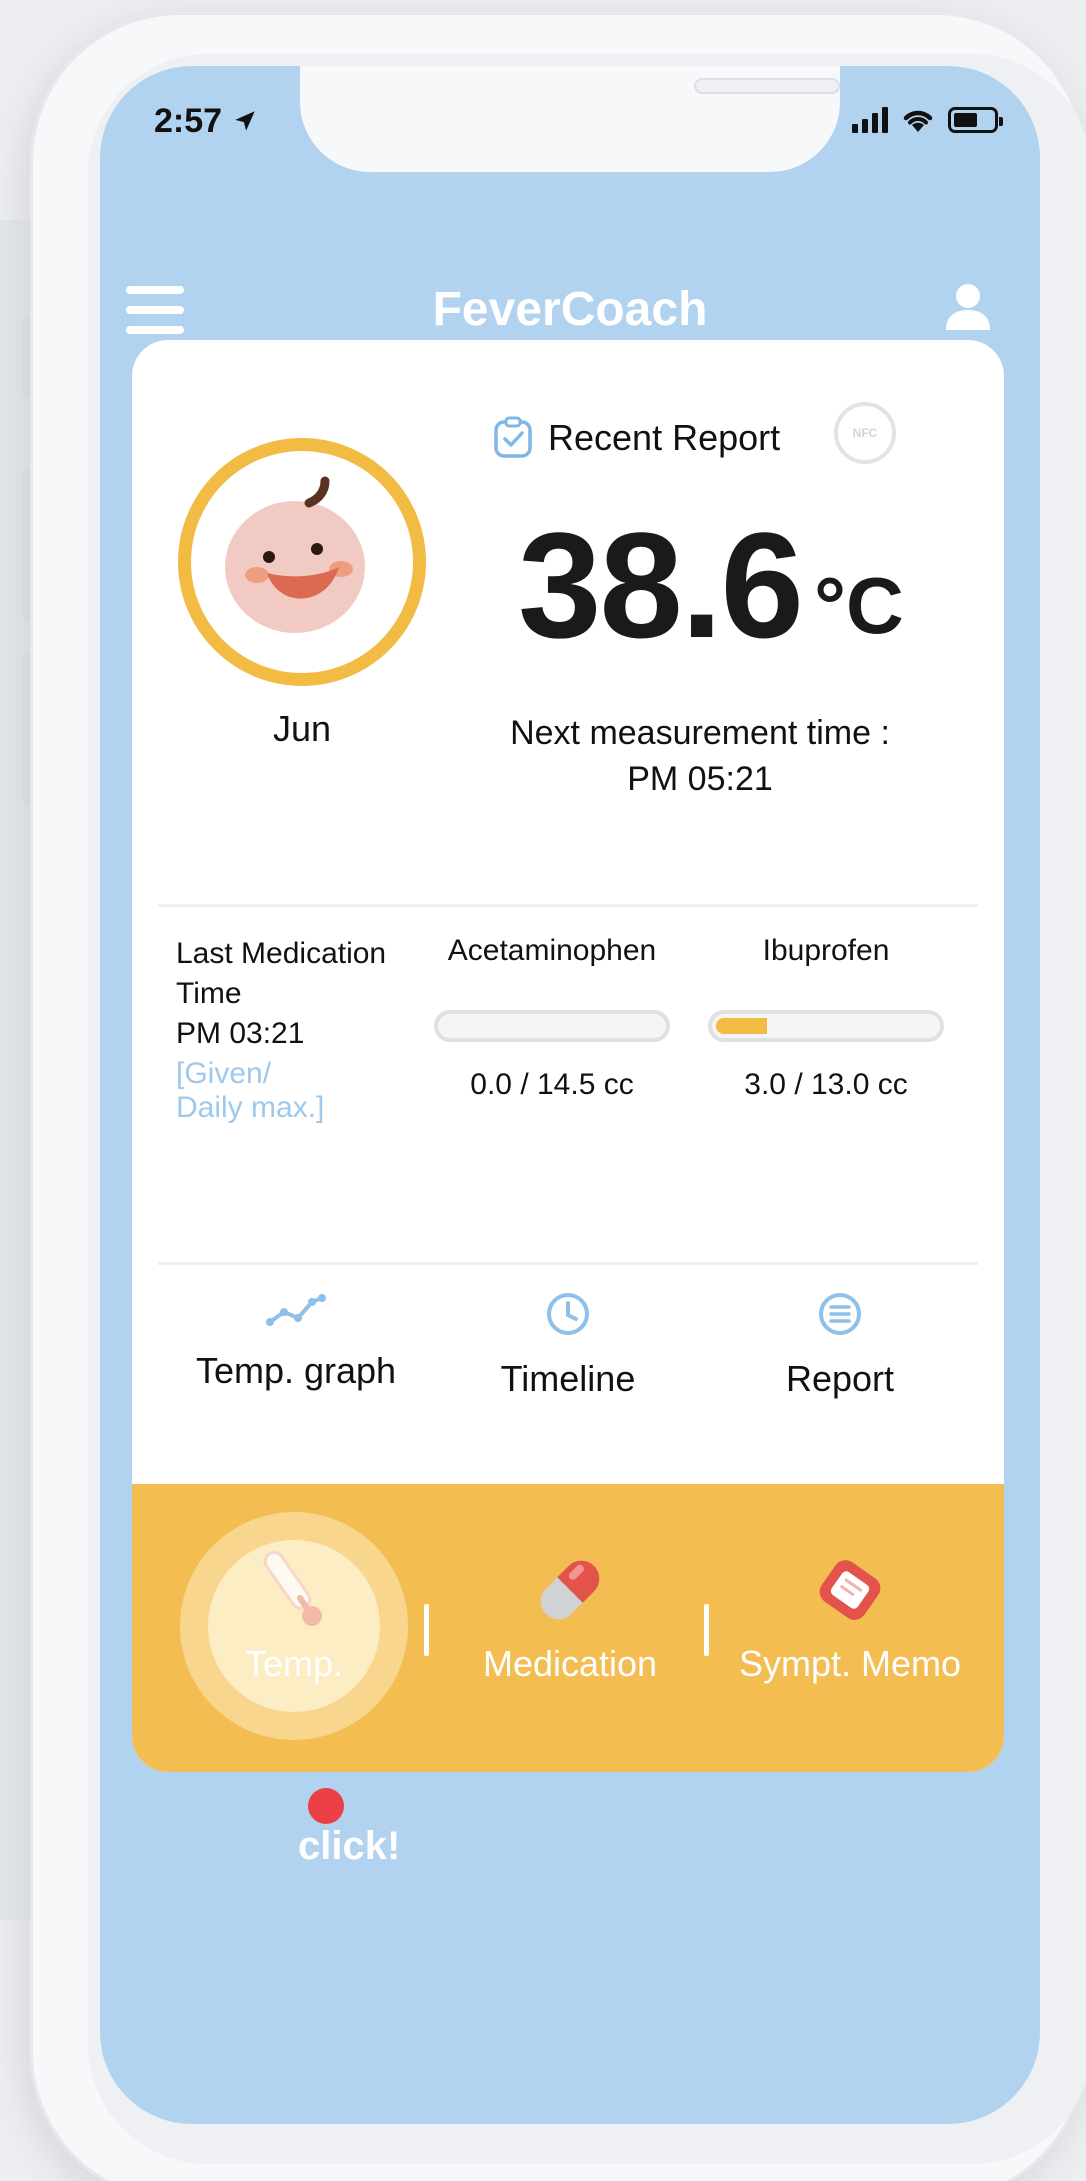 The height and width of the screenshot is (2181, 1086). What do you see at coordinates (570, 119) in the screenshot?
I see `notch` at bounding box center [570, 119].